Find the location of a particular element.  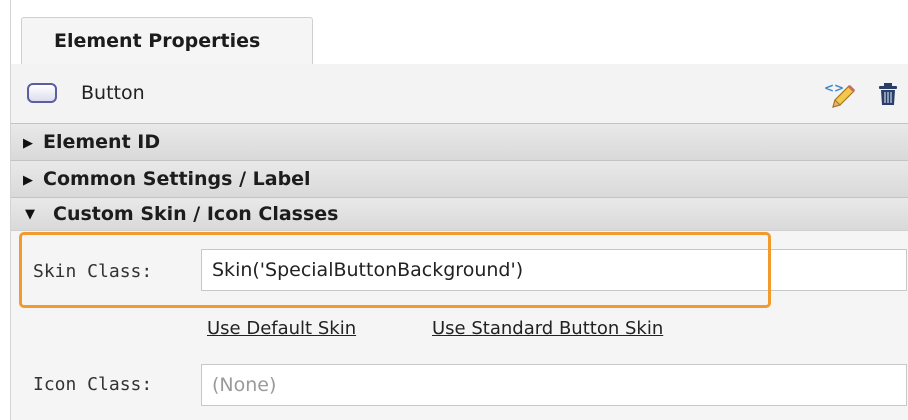

skin-class-input: Skin('SpecialButtonBackground') is located at coordinates (554, 270).